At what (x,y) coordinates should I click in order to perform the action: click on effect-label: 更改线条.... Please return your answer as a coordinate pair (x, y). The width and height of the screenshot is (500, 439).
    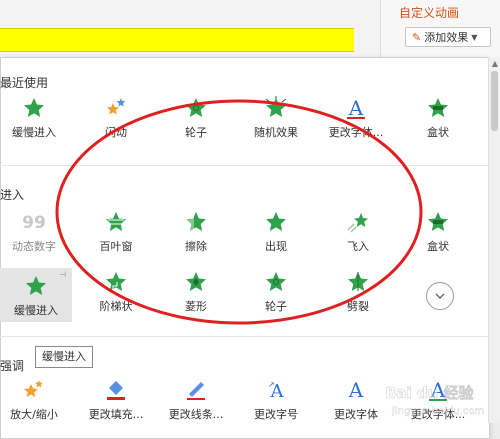
    Looking at the image, I should click on (196, 414).